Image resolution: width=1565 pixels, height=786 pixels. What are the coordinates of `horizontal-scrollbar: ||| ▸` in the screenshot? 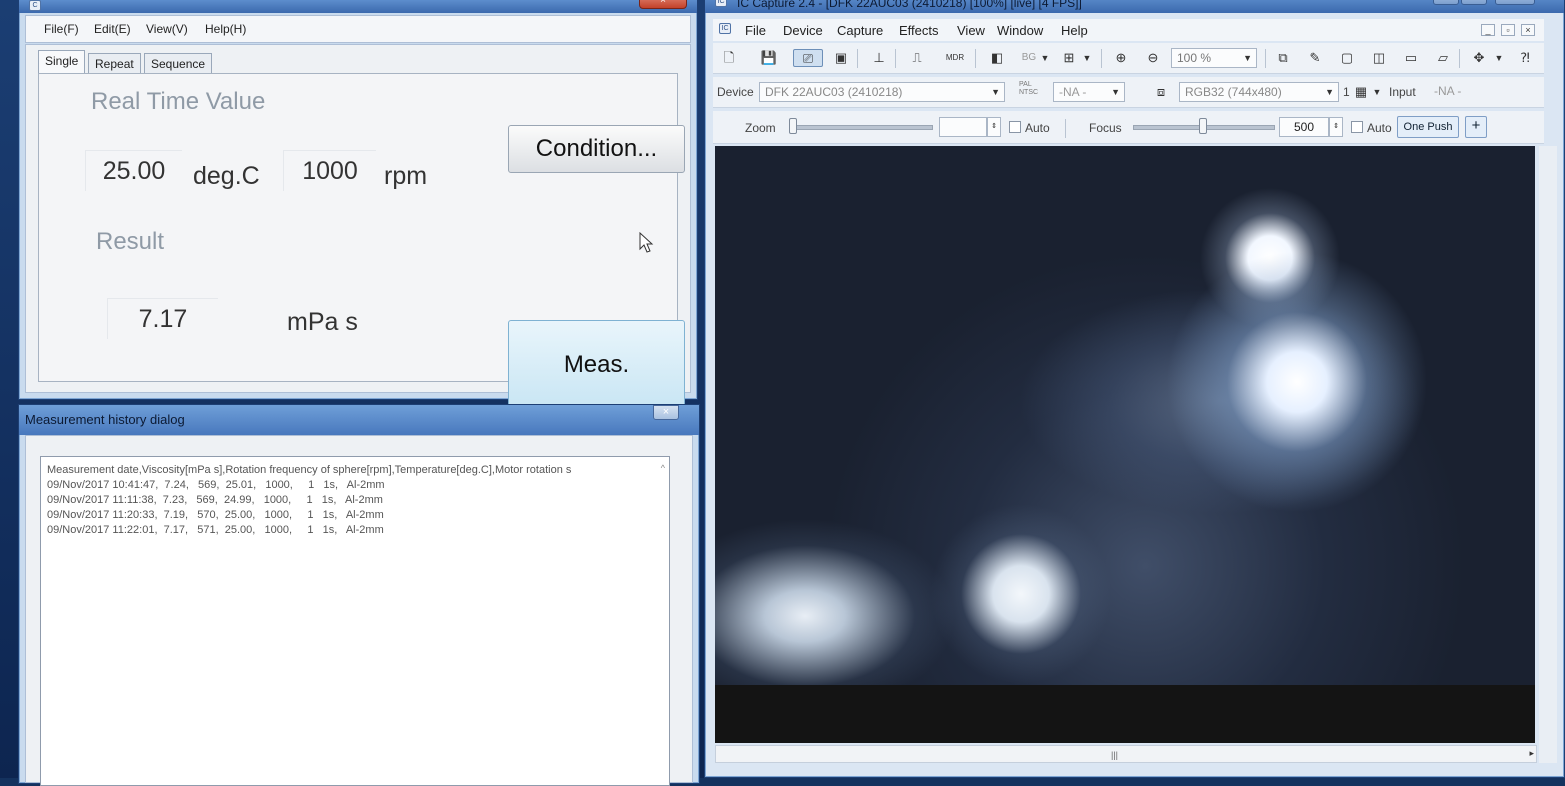 It's located at (1126, 754).